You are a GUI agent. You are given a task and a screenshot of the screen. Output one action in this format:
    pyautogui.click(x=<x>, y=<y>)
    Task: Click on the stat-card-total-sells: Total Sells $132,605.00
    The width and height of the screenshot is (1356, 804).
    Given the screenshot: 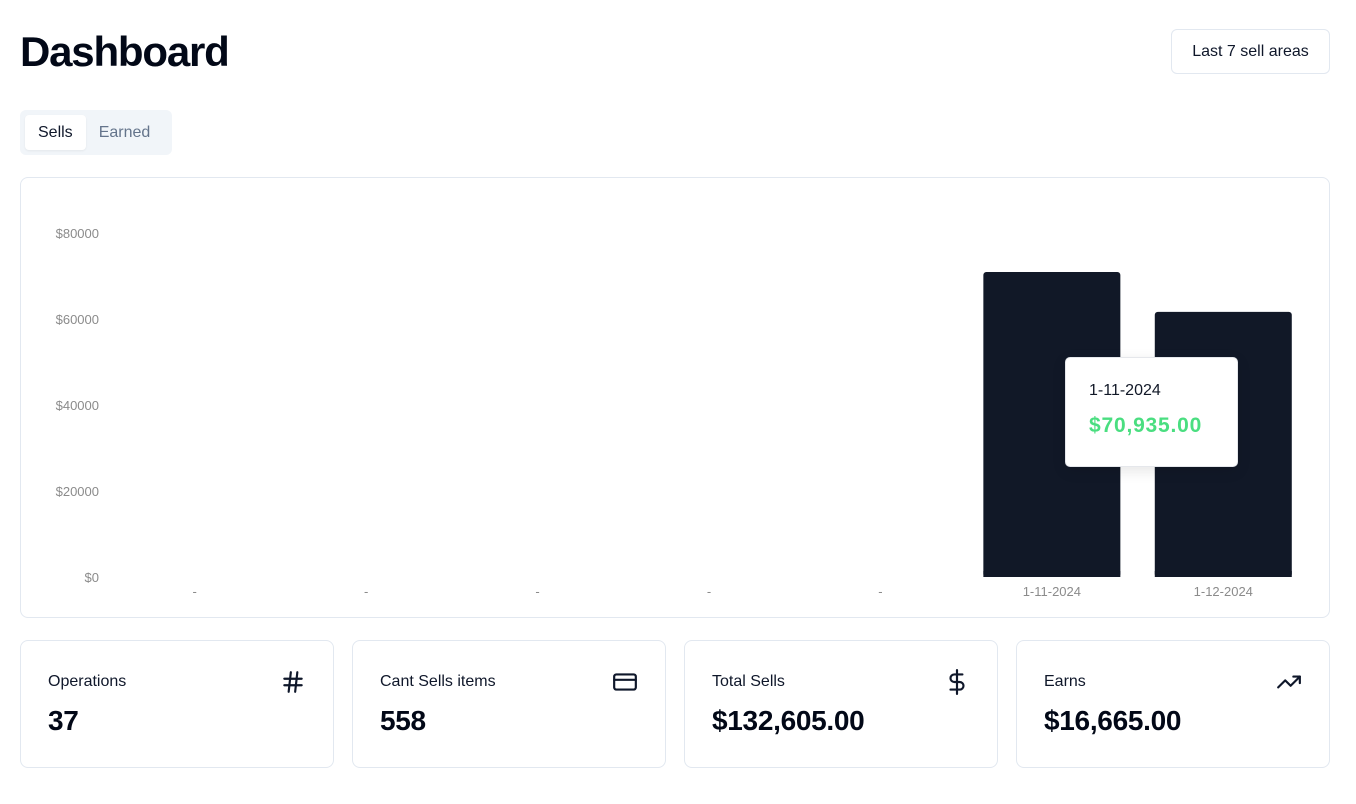 What is the action you would take?
    pyautogui.click(x=841, y=704)
    